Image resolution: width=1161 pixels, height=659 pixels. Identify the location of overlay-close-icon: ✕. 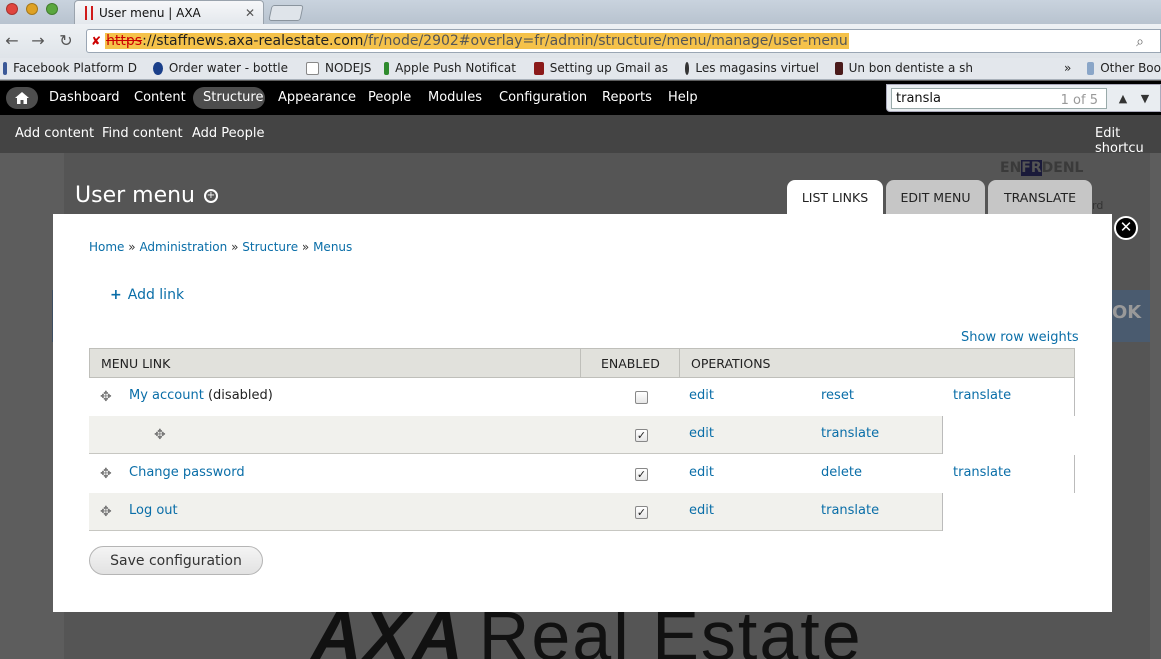
(1126, 228).